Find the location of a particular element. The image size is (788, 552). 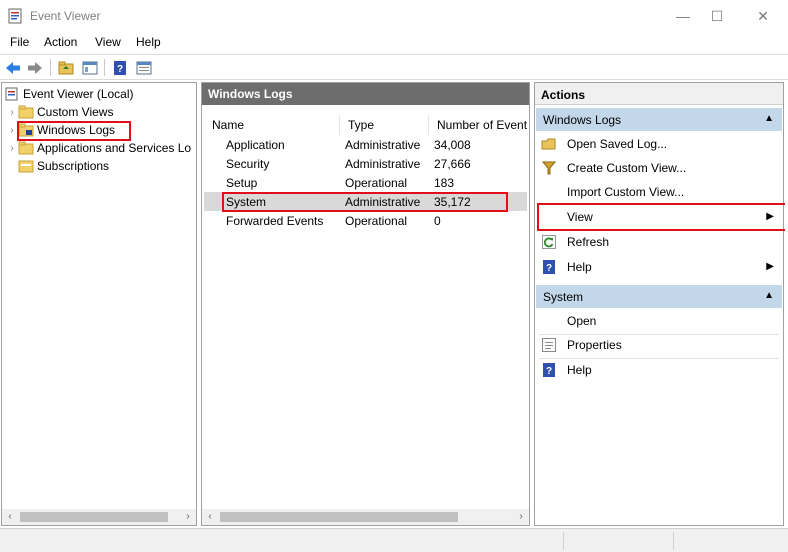

table-row: Forwarded Events Operational 0 is located at coordinates (365, 220).